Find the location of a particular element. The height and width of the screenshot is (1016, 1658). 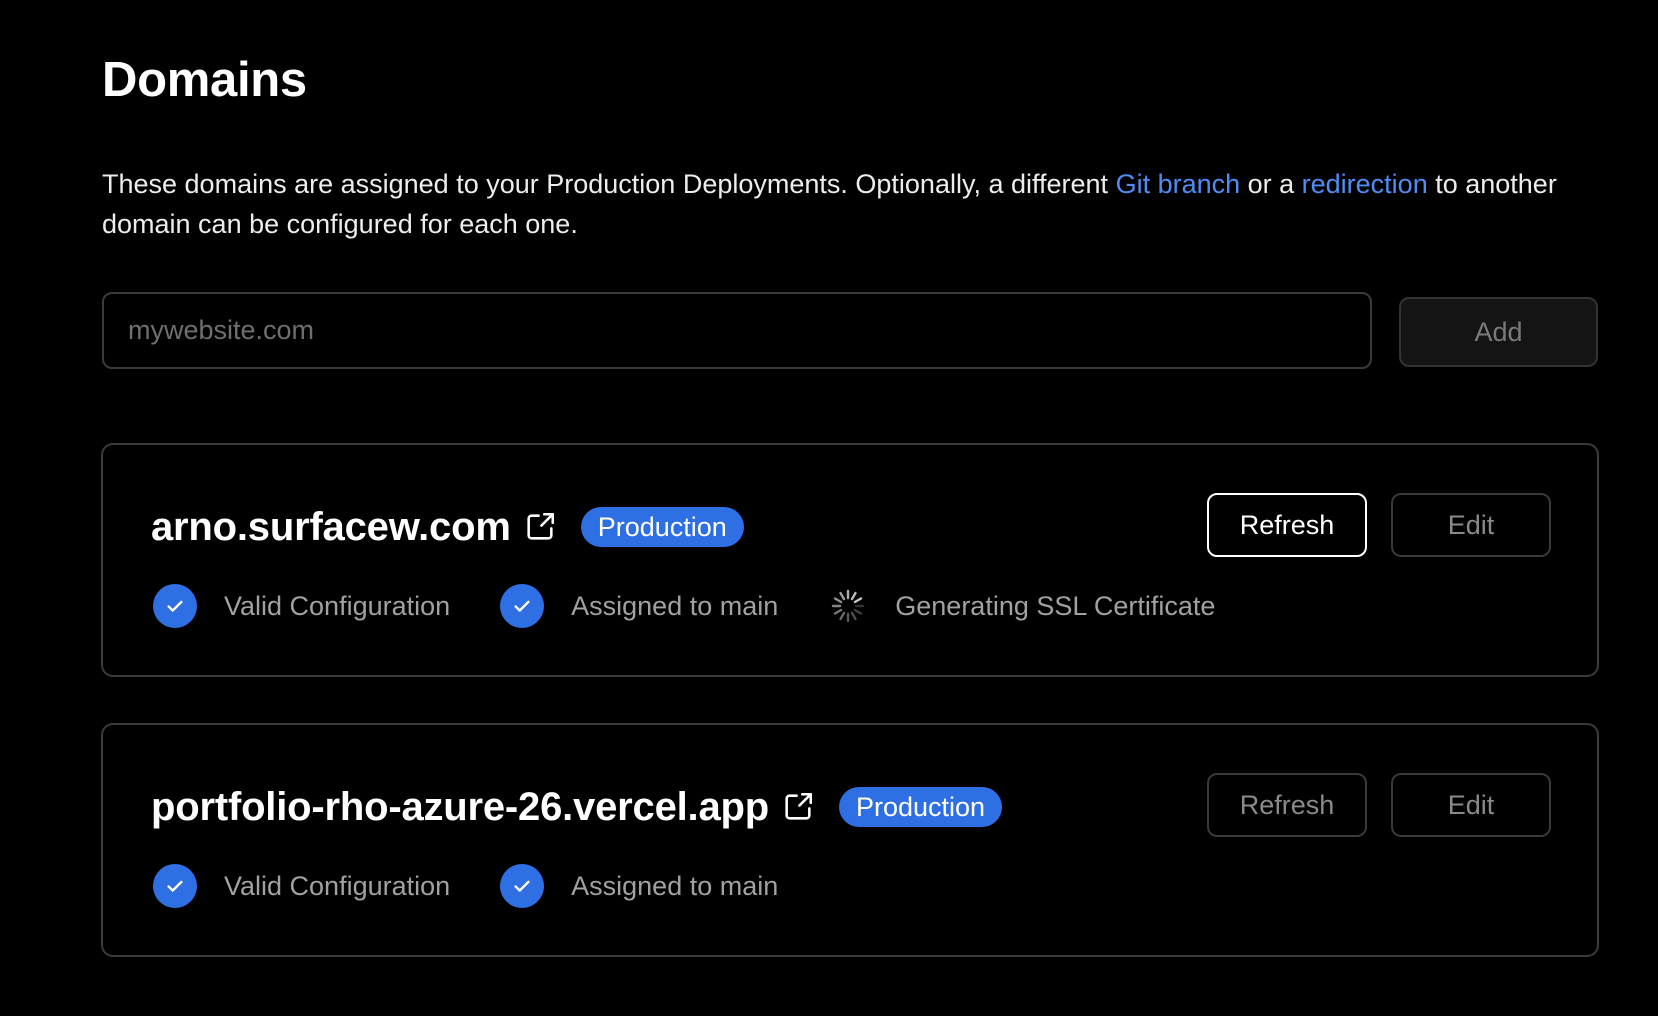

spinner-icon is located at coordinates (848, 606).